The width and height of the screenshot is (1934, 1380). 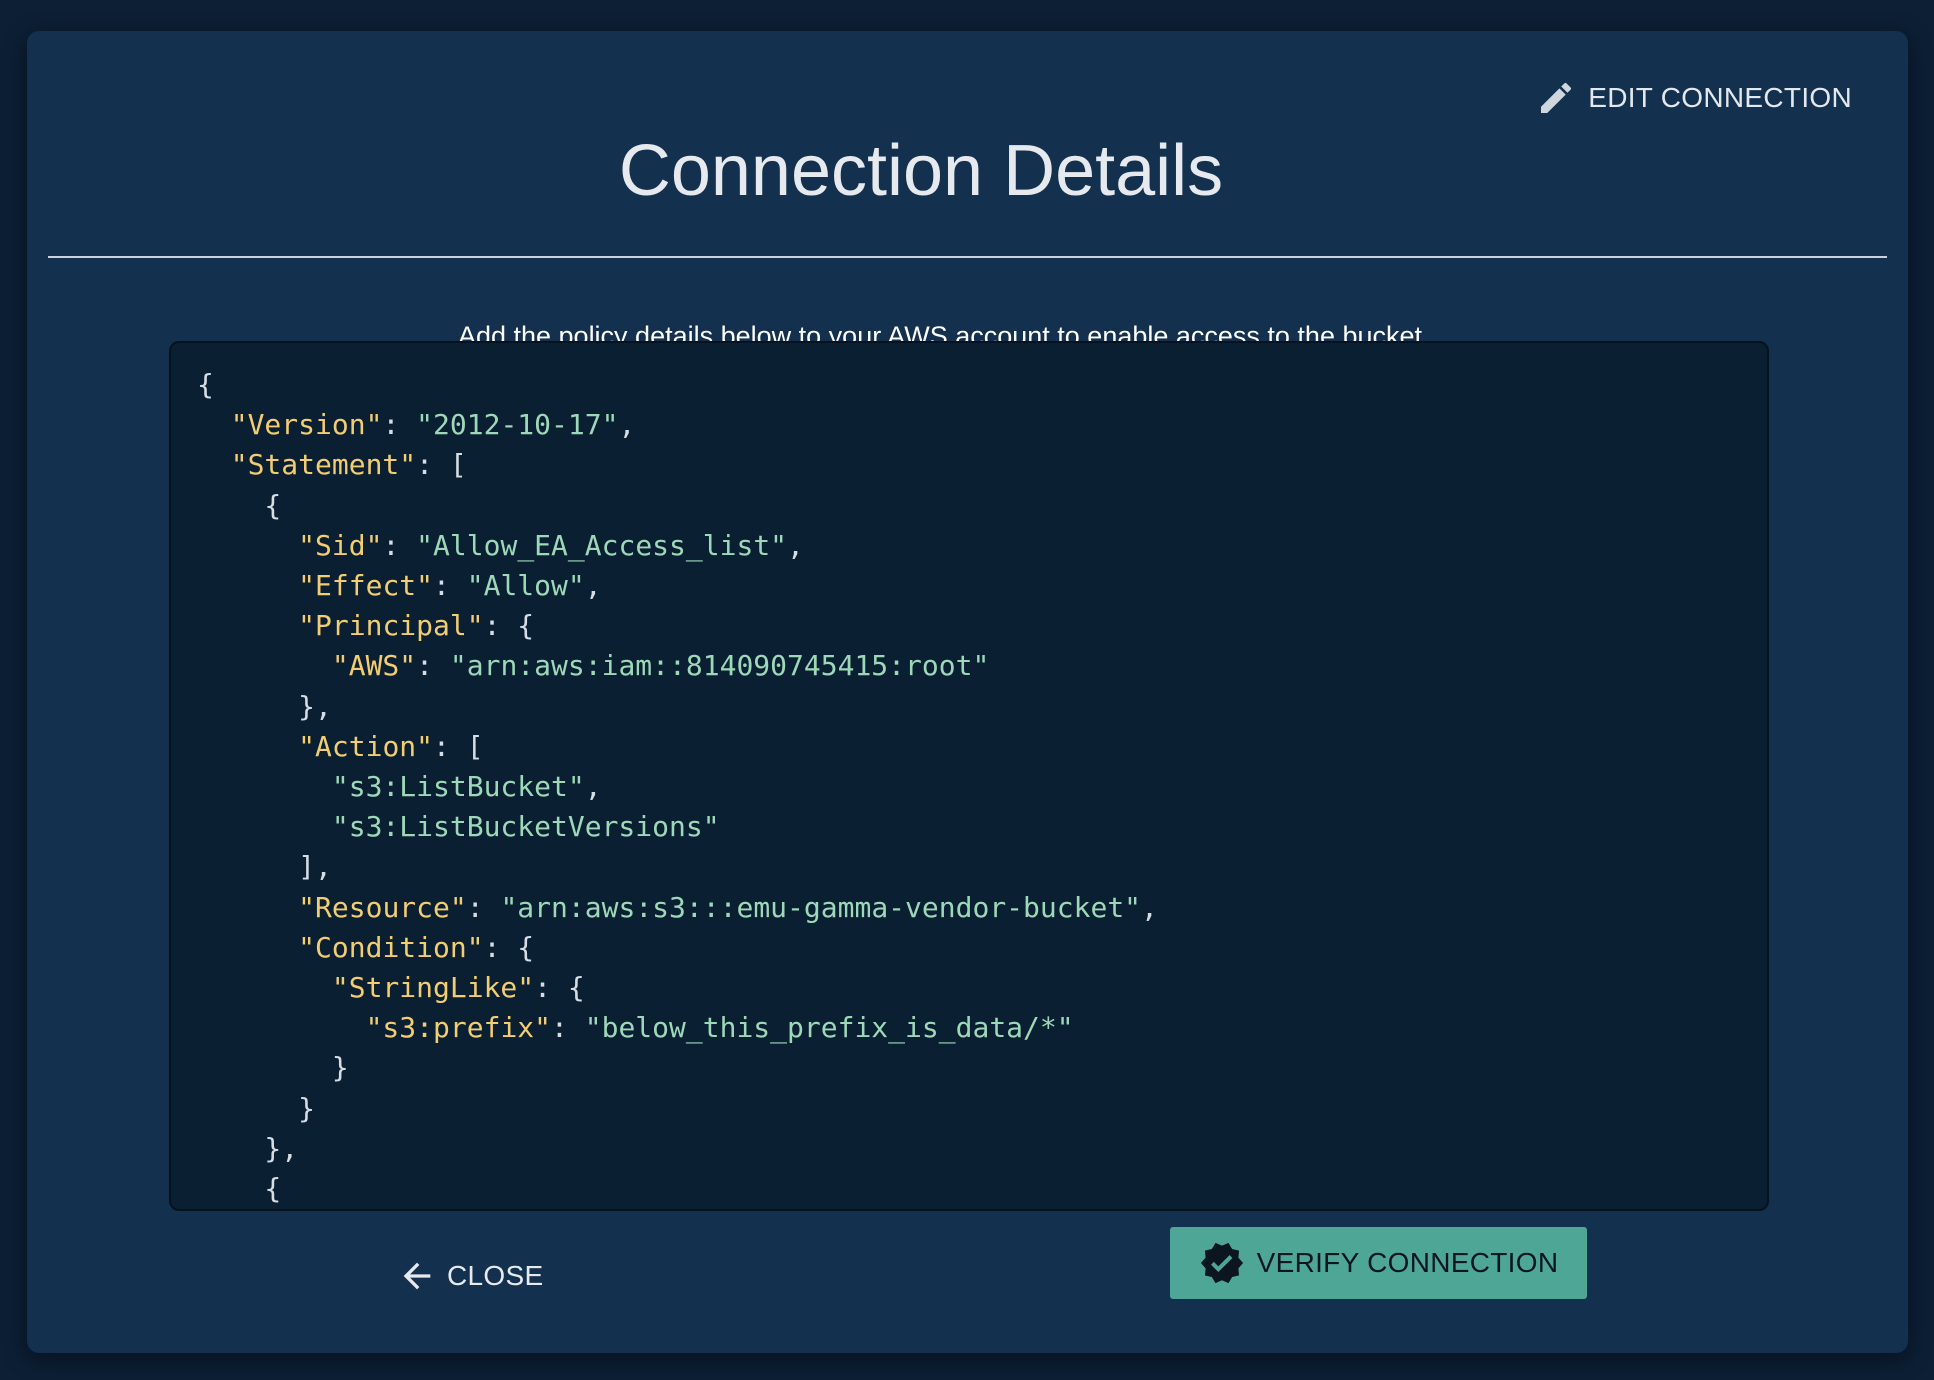 I want to click on dialog-title: Connection Details, so click(x=921, y=171).